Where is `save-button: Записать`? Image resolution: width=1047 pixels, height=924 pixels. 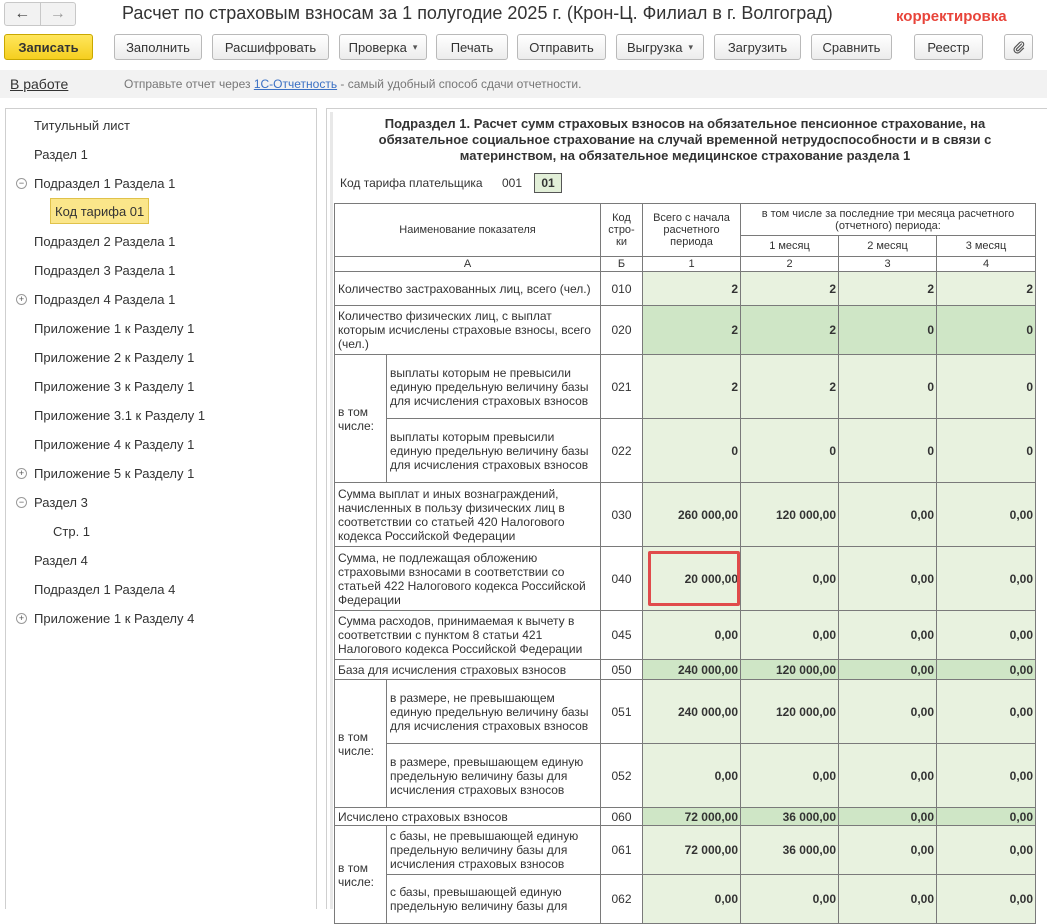 save-button: Записать is located at coordinates (48, 47).